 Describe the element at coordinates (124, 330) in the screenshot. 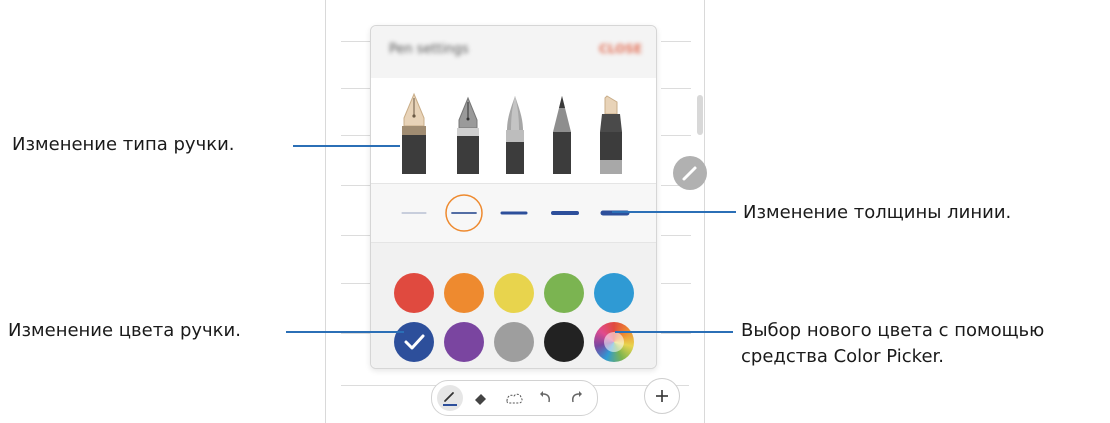

I see `callout-pen-color: Изменение цвета ручки.` at that location.